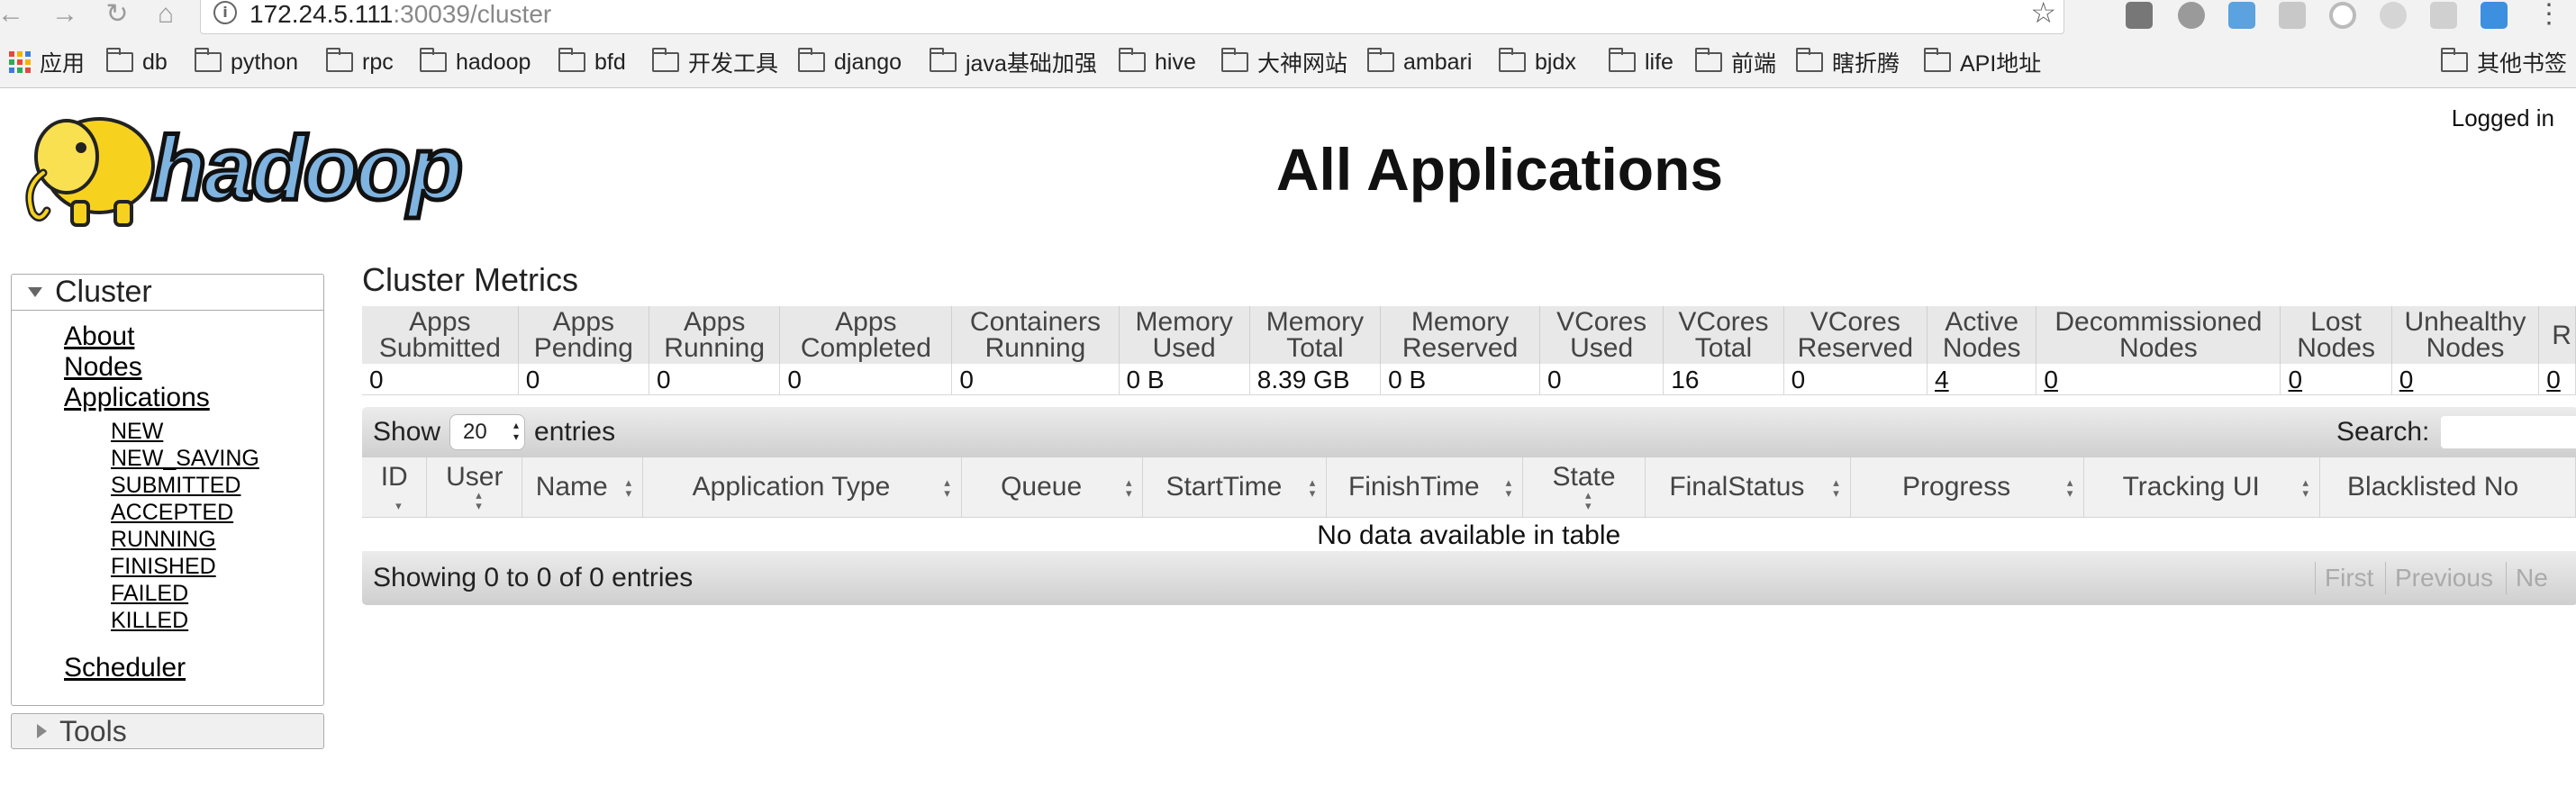  What do you see at coordinates (1157, 62) in the screenshot?
I see `bookmark-folder: hive` at bounding box center [1157, 62].